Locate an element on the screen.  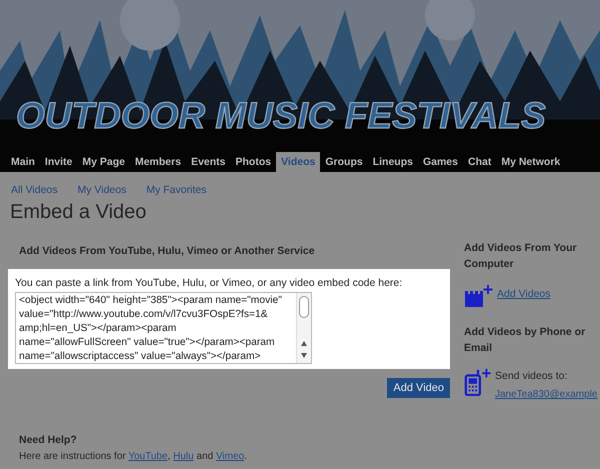
nav-tab: Chat is located at coordinates (479, 162).